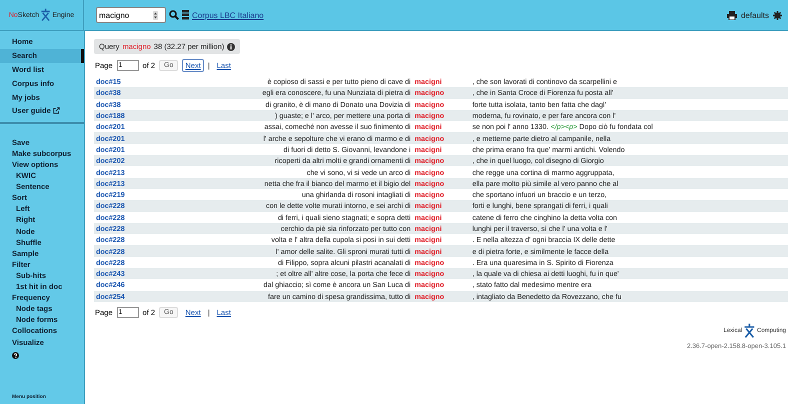  I want to click on search-input: macigno, so click(126, 15).